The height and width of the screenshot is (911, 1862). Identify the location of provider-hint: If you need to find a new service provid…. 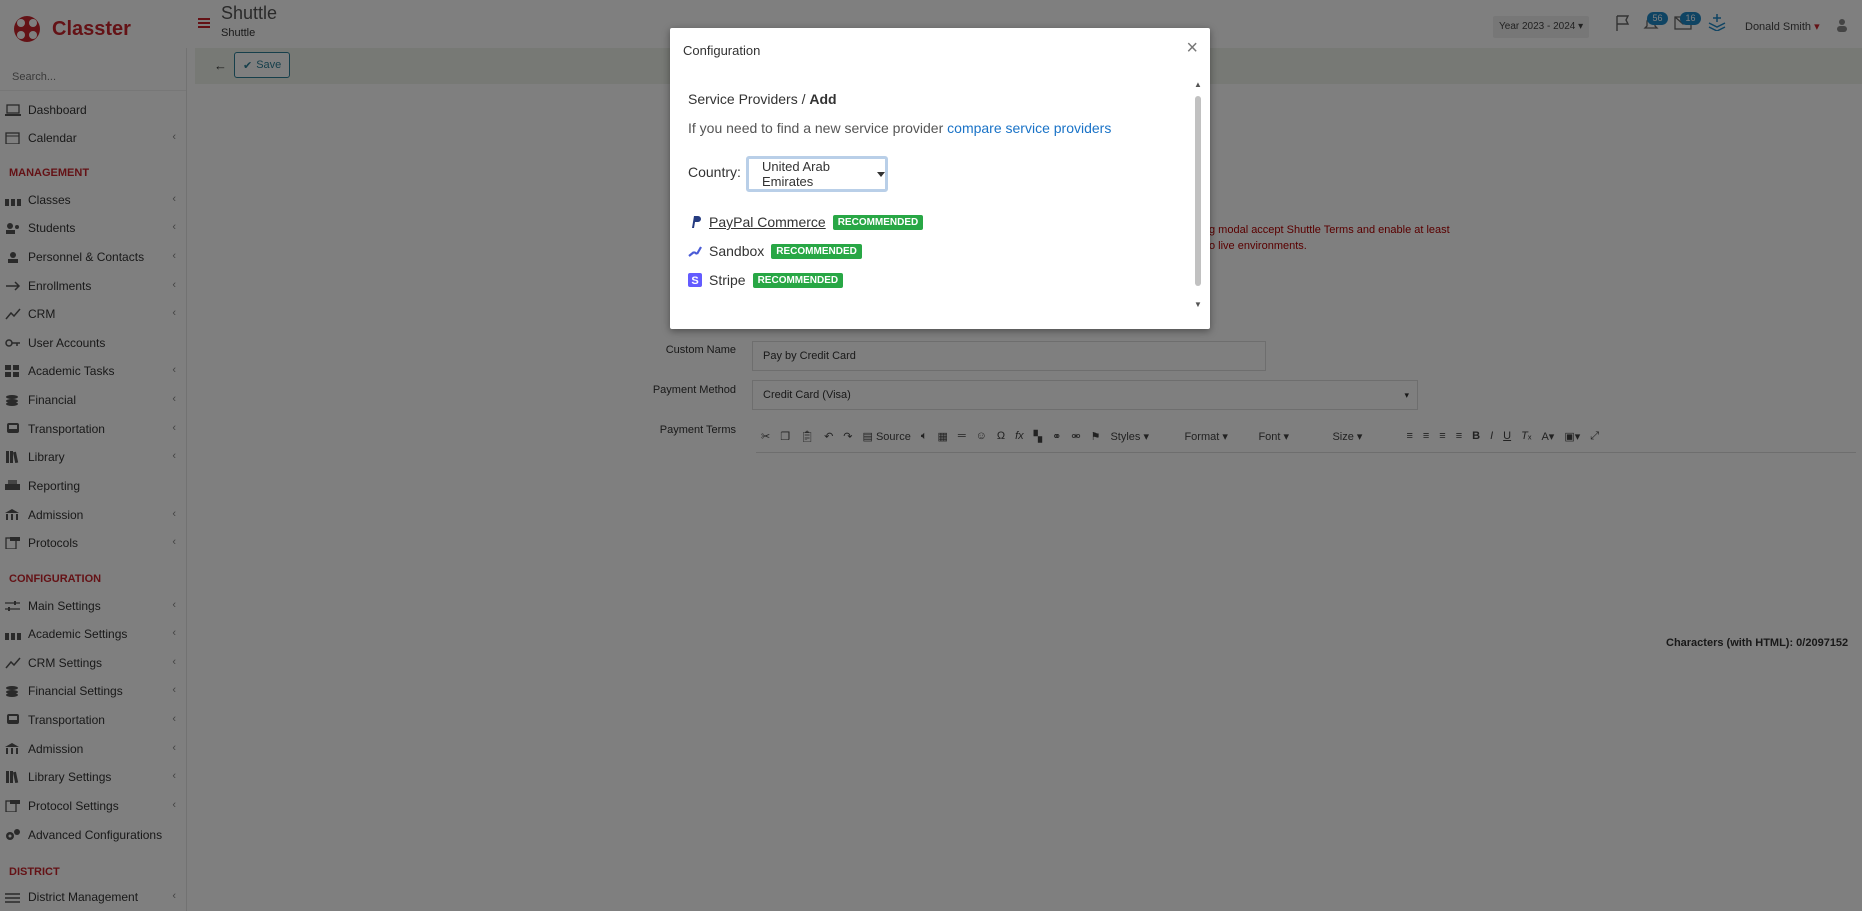
(899, 128).